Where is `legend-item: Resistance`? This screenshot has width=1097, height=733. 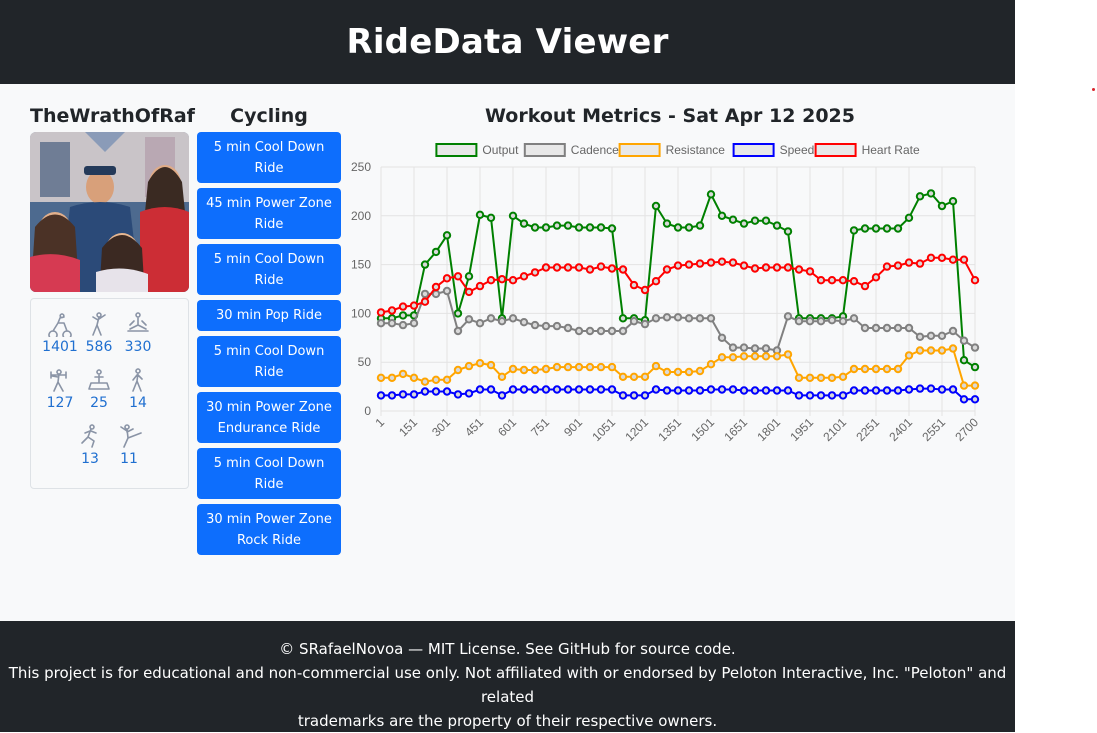
legend-item: Resistance is located at coordinates (672, 150).